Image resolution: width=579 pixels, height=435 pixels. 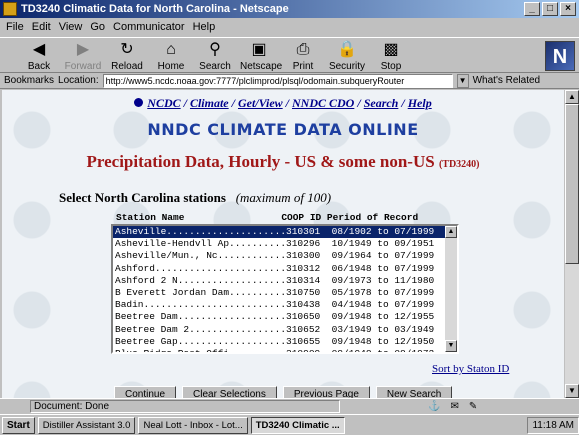 I want to click on close-button: ×, so click(x=568, y=9).